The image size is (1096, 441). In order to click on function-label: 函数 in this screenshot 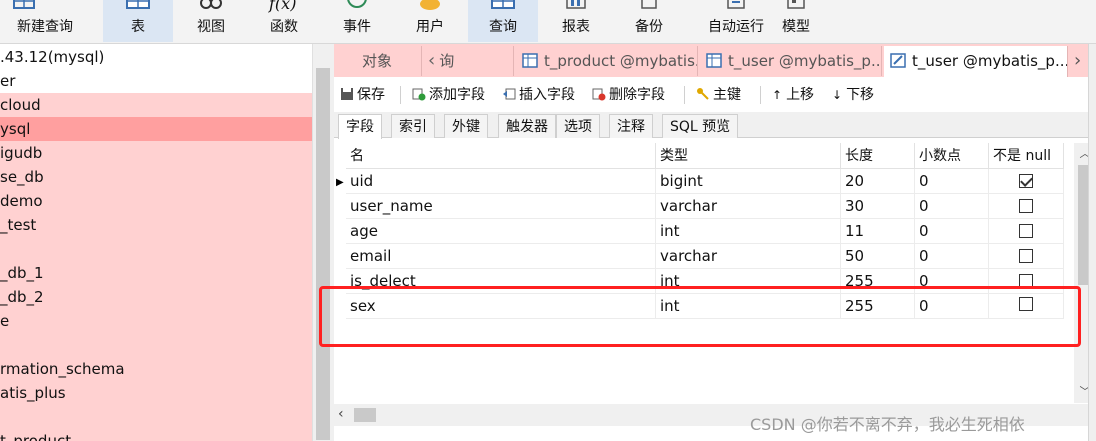, I will do `click(284, 27)`.